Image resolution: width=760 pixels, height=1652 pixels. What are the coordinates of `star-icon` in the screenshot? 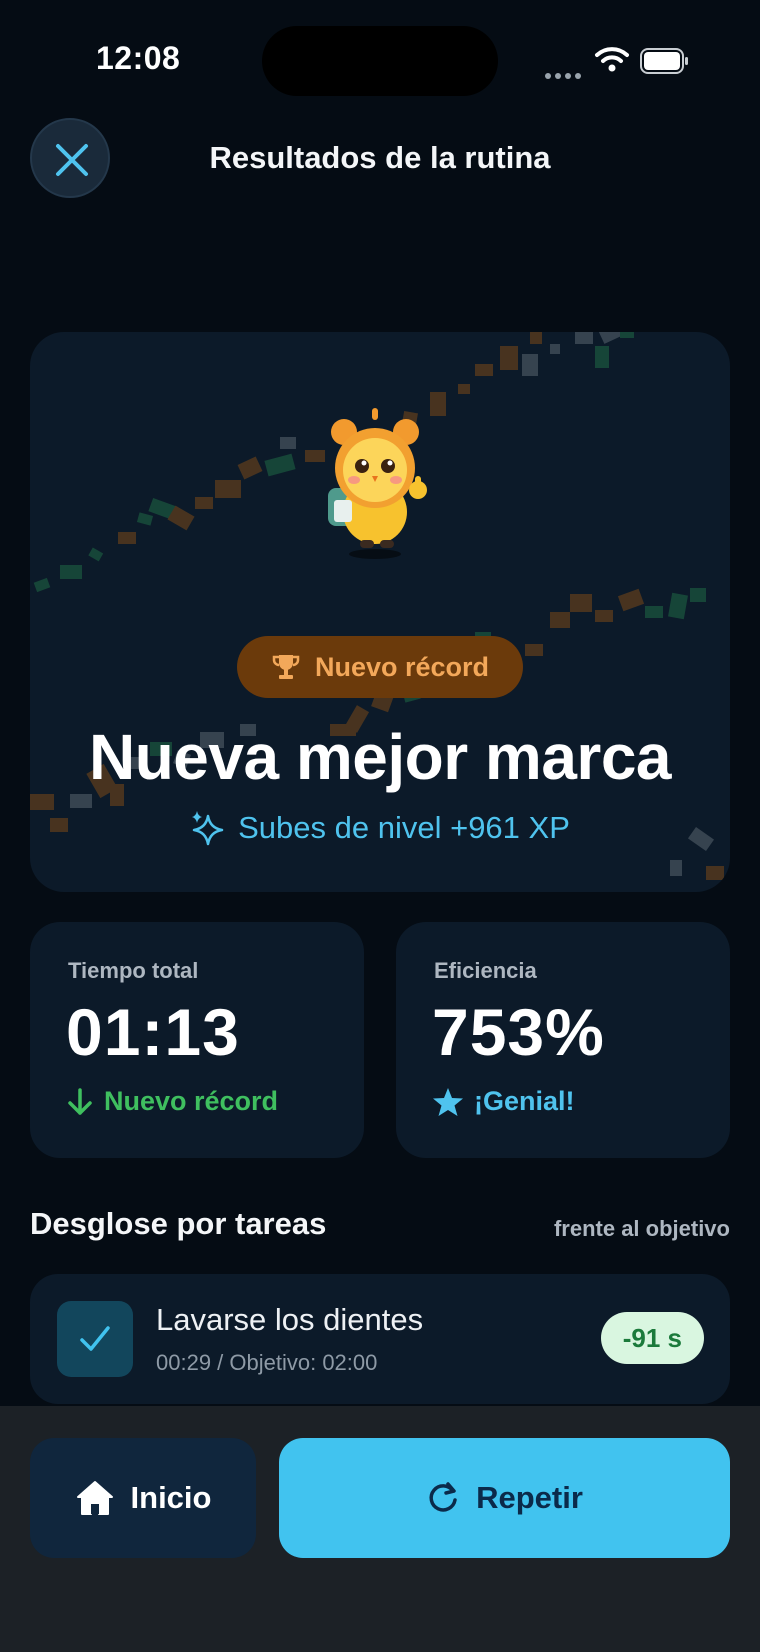 It's located at (448, 1101).